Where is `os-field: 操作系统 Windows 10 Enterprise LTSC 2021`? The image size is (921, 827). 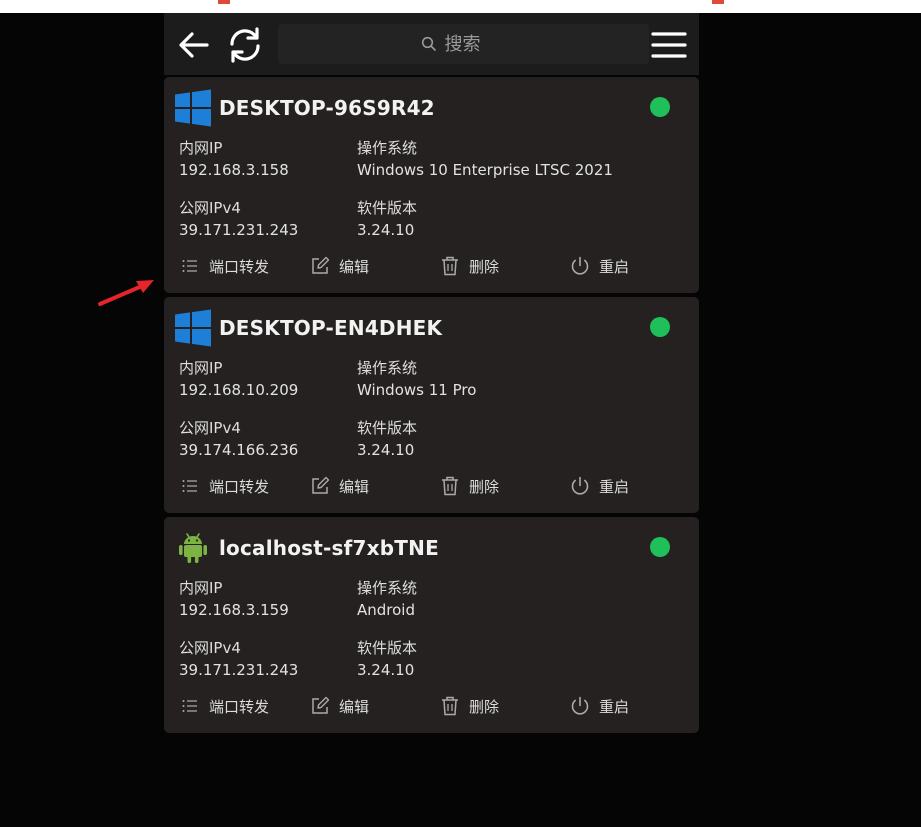
os-field: 操作系统 Windows 10 Enterprise LTSC 2021 is located at coordinates (485, 159).